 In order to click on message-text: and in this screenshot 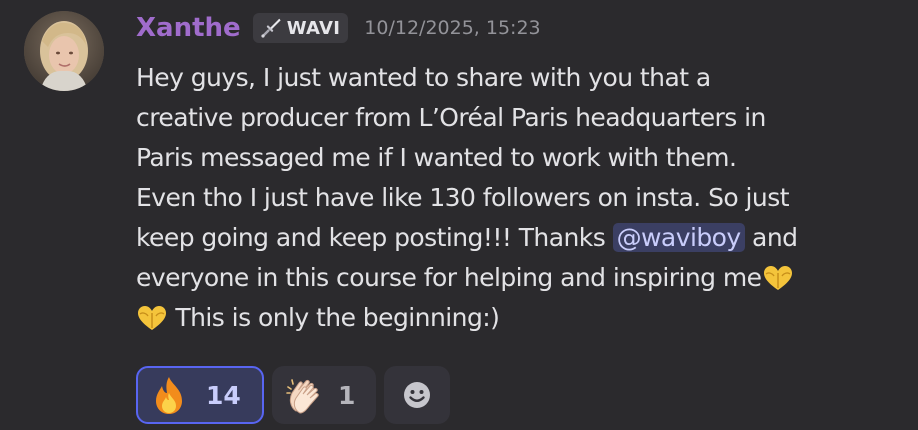, I will do `click(771, 237)`.